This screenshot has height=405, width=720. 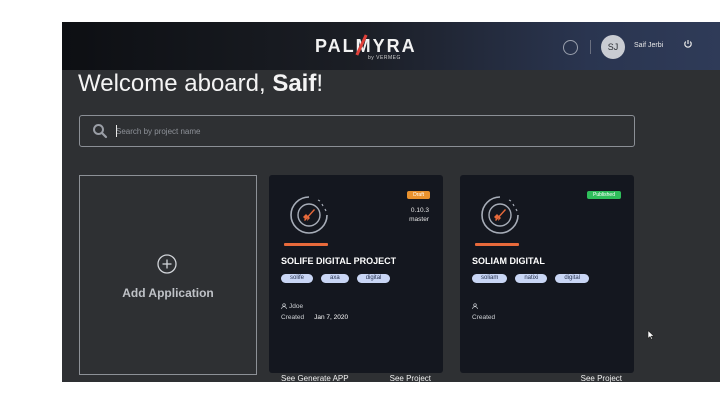 I want to click on status-circle-icon, so click(x=570, y=47).